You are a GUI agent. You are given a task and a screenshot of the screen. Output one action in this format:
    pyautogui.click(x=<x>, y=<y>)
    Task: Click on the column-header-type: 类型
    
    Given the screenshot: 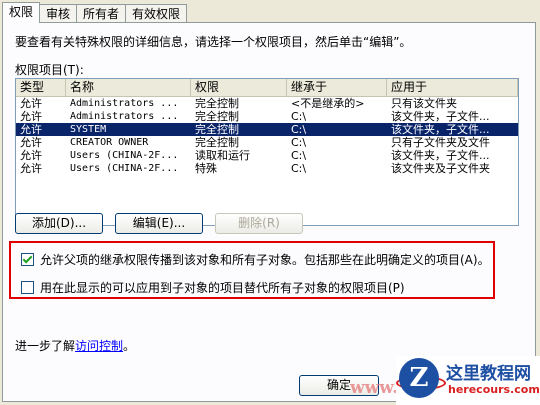 What is the action you would take?
    pyautogui.click(x=41, y=87)
    